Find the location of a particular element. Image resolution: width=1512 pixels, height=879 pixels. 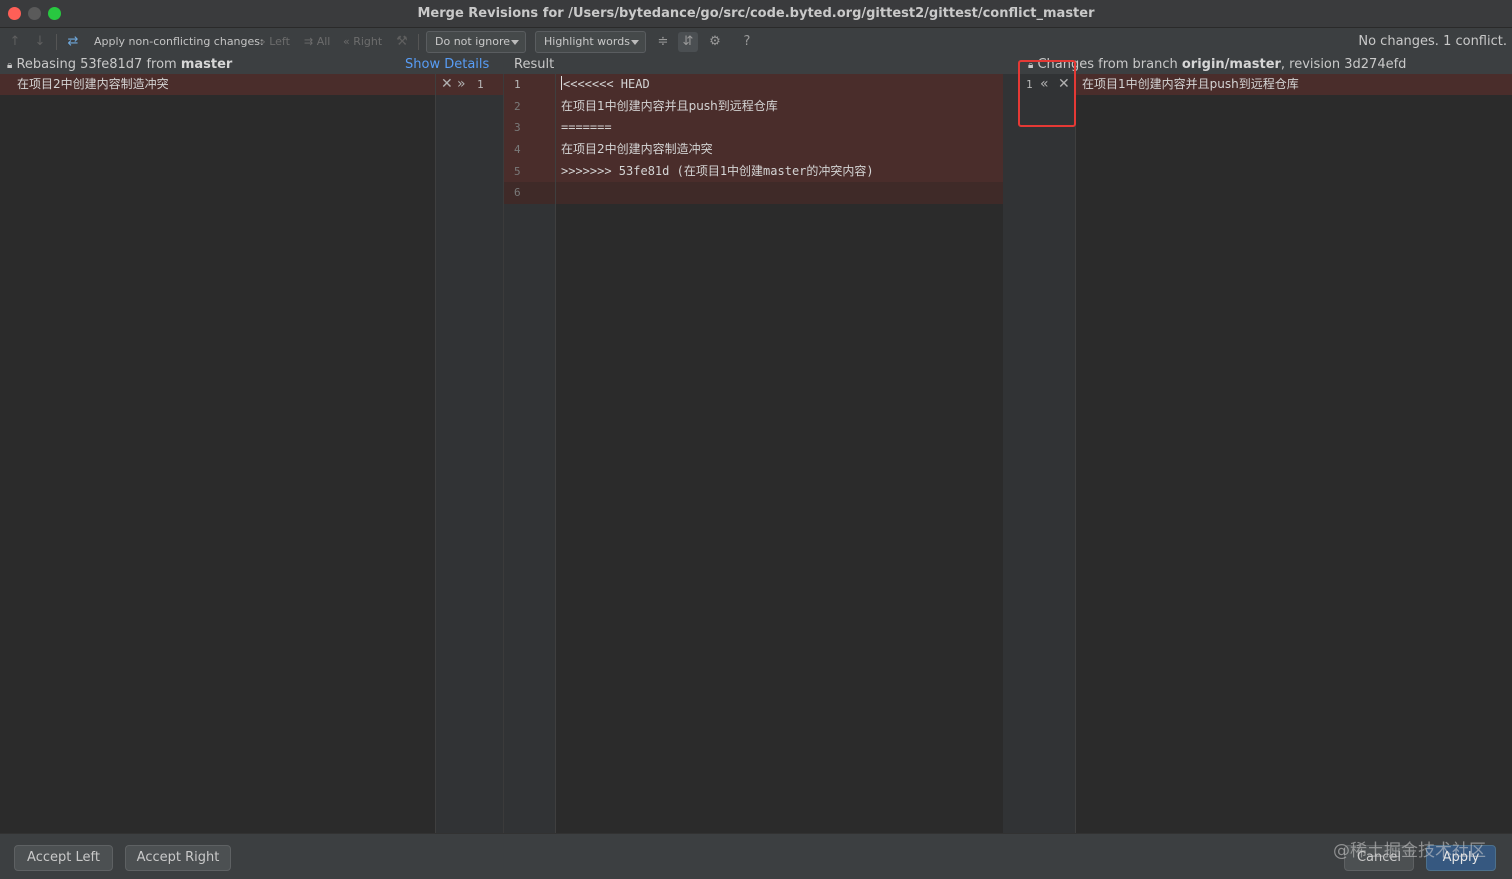

apply-right-button: « Right is located at coordinates (362, 42).